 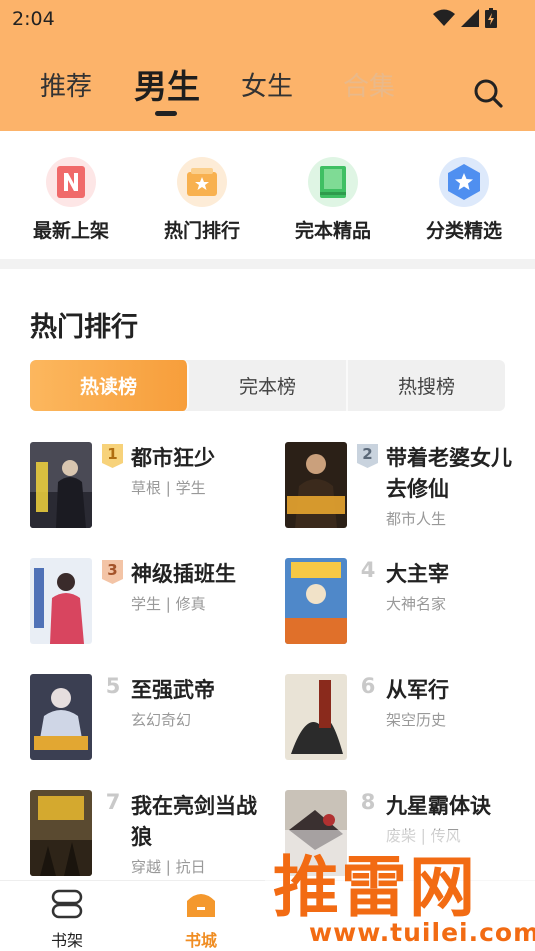 What do you see at coordinates (67, 920) in the screenshot?
I see `nav-bookshelf: 书架` at bounding box center [67, 920].